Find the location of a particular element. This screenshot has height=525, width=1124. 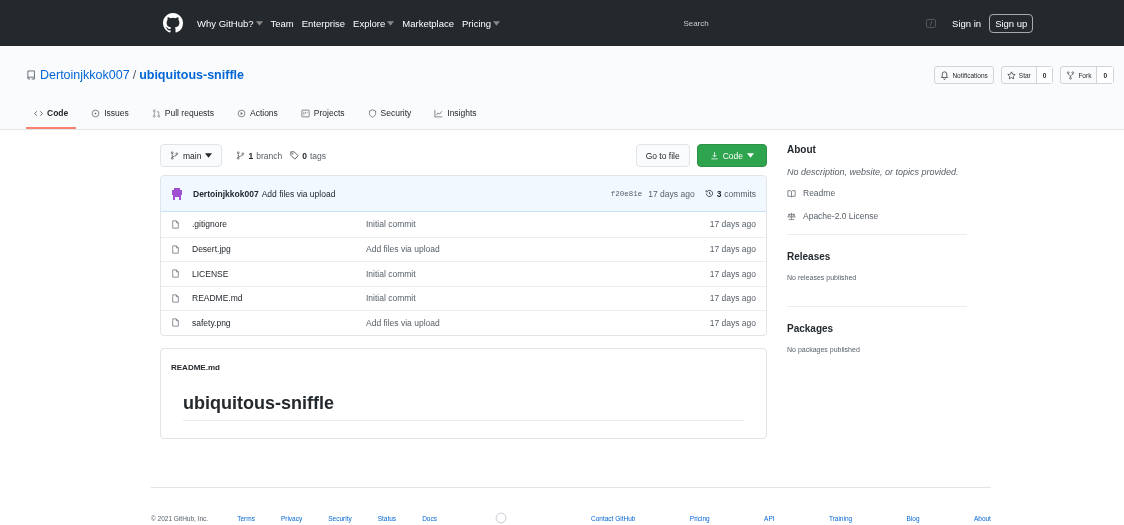

avatar-icon is located at coordinates (177, 193).